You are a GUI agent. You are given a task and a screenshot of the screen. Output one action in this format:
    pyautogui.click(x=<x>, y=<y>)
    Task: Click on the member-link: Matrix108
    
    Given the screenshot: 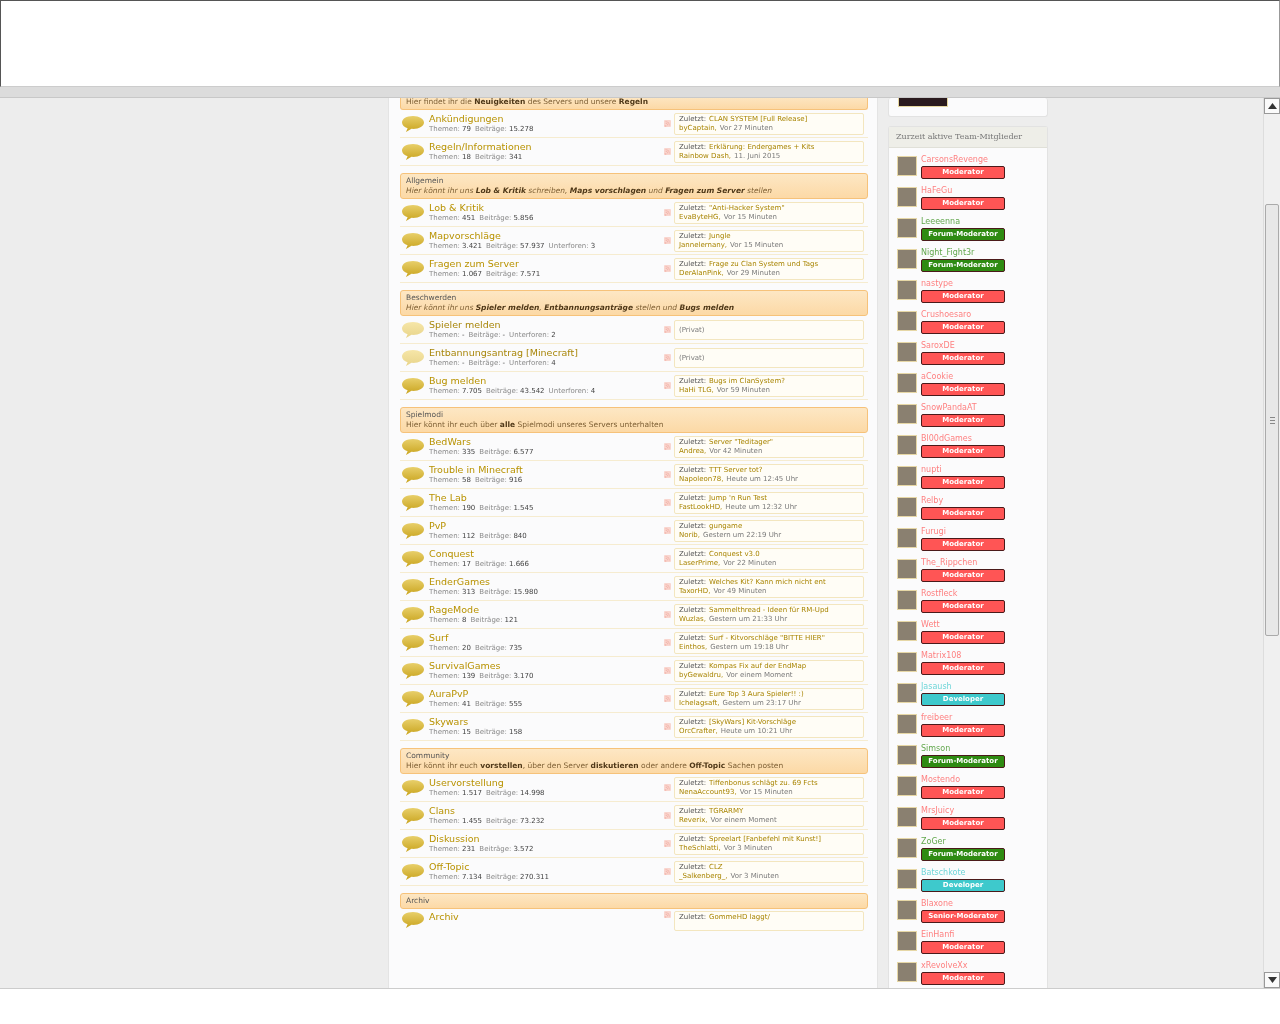 What is the action you would take?
    pyautogui.click(x=941, y=656)
    